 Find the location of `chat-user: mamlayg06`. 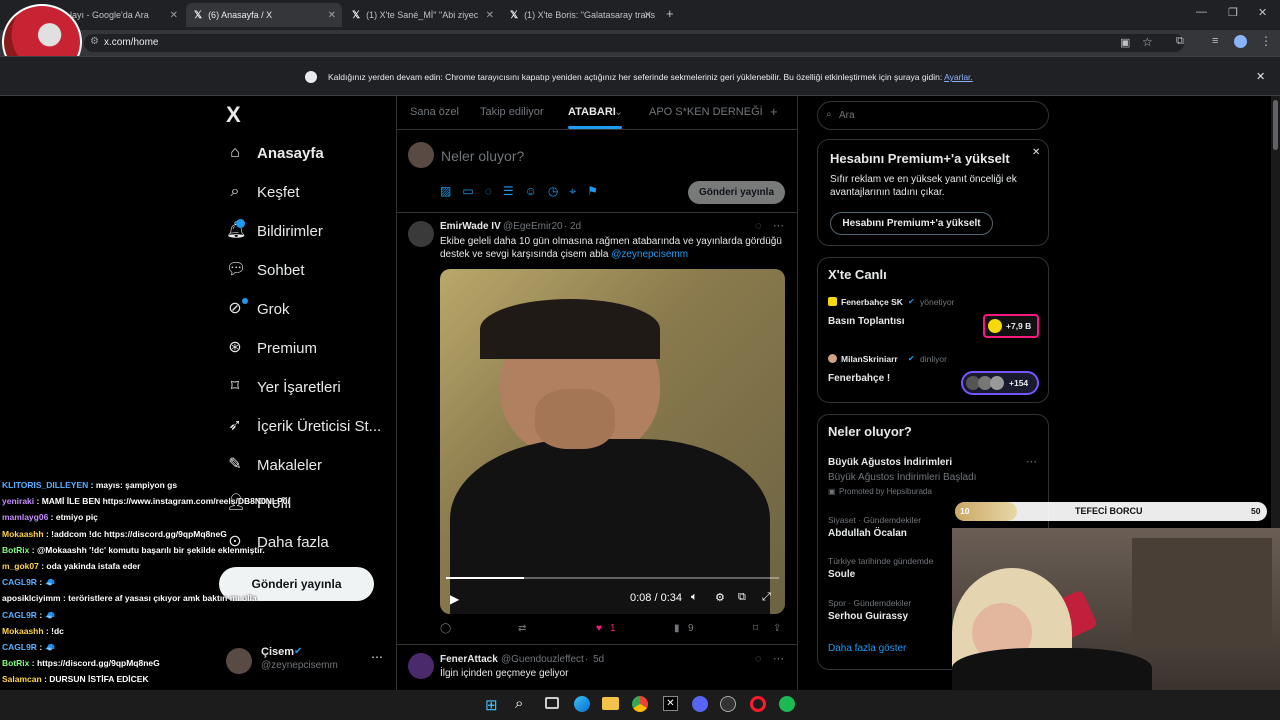

chat-user: mamlayg06 is located at coordinates (25, 517).